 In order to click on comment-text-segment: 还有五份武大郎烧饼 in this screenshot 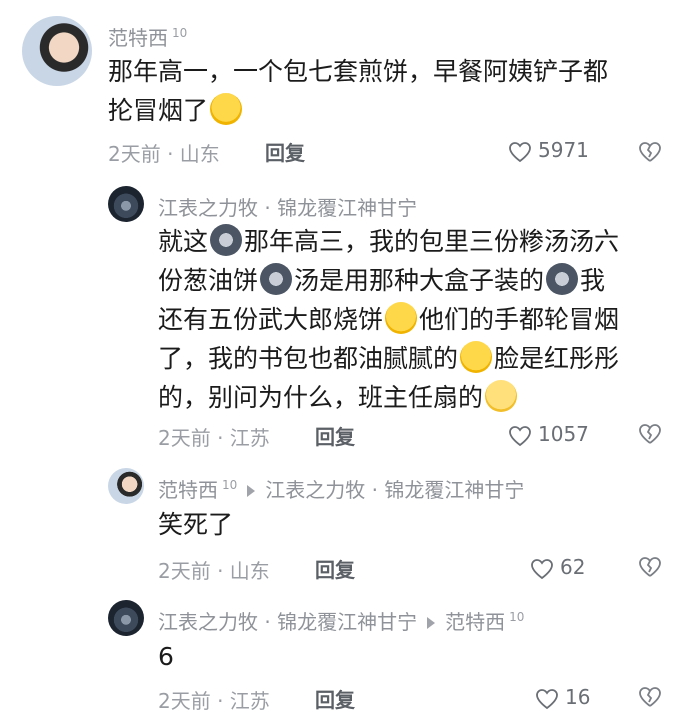, I will do `click(271, 319)`.